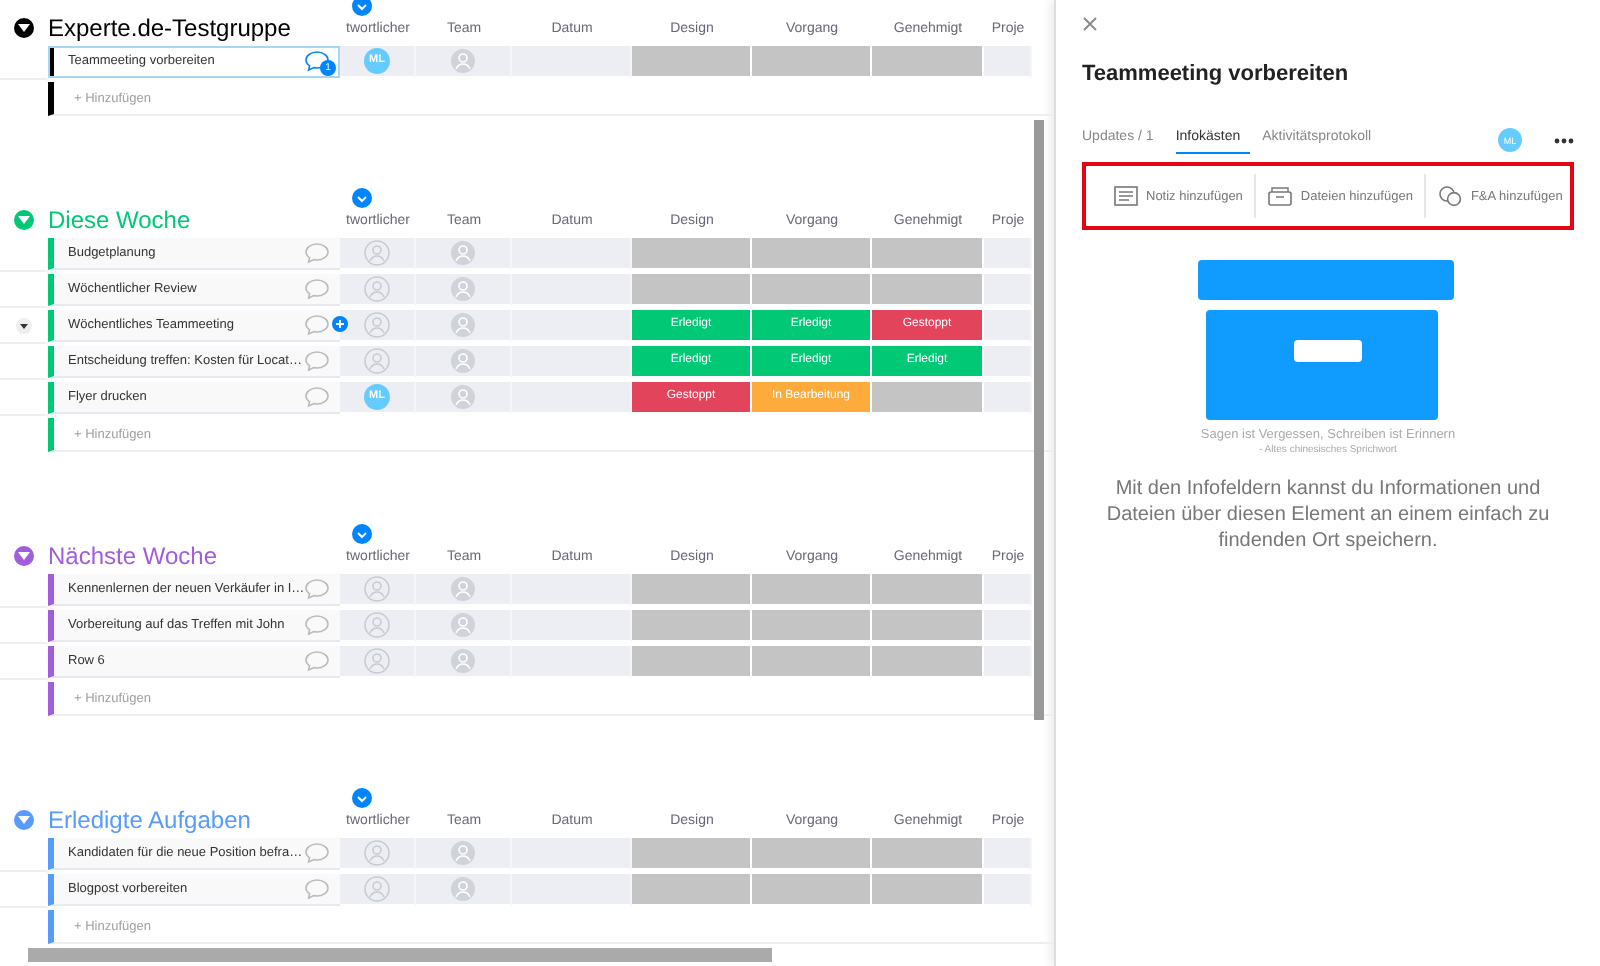 The width and height of the screenshot is (1600, 966). Describe the element at coordinates (194, 556) in the screenshot. I see `group-title: Nächste Woche` at that location.